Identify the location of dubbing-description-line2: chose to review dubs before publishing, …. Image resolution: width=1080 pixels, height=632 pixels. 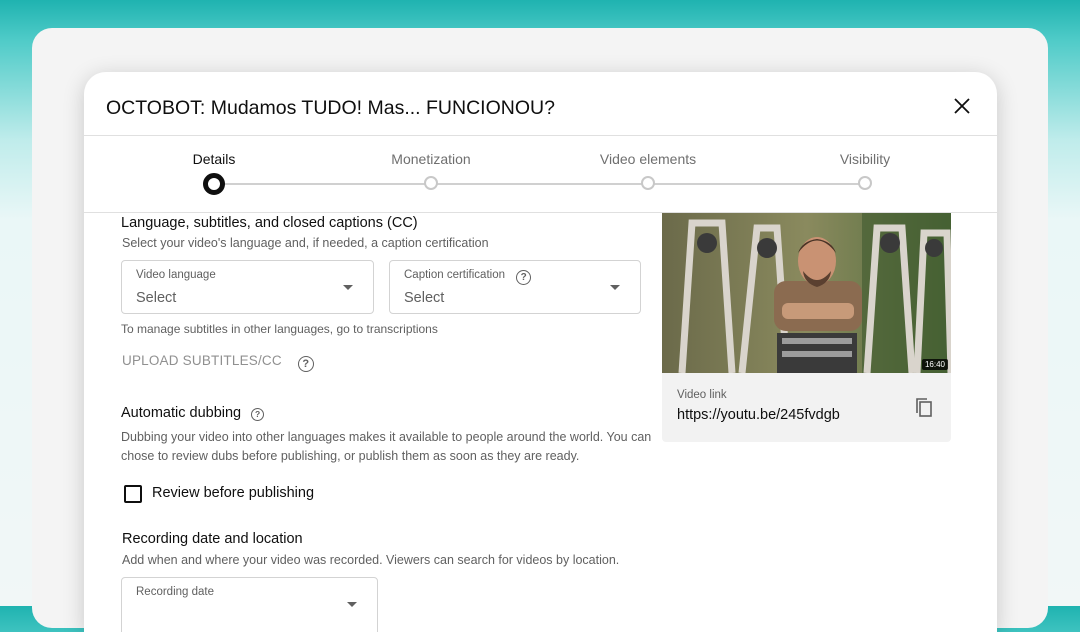
(350, 456).